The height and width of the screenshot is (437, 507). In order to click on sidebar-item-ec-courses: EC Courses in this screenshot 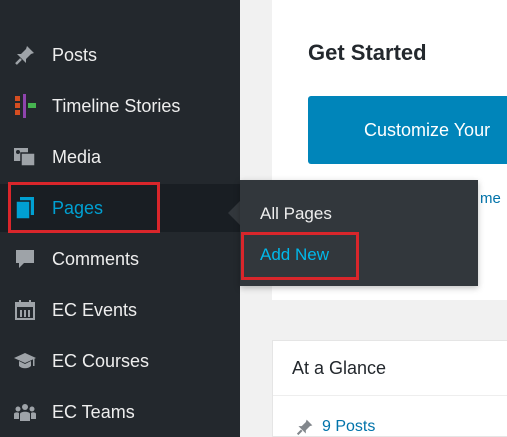, I will do `click(120, 361)`.